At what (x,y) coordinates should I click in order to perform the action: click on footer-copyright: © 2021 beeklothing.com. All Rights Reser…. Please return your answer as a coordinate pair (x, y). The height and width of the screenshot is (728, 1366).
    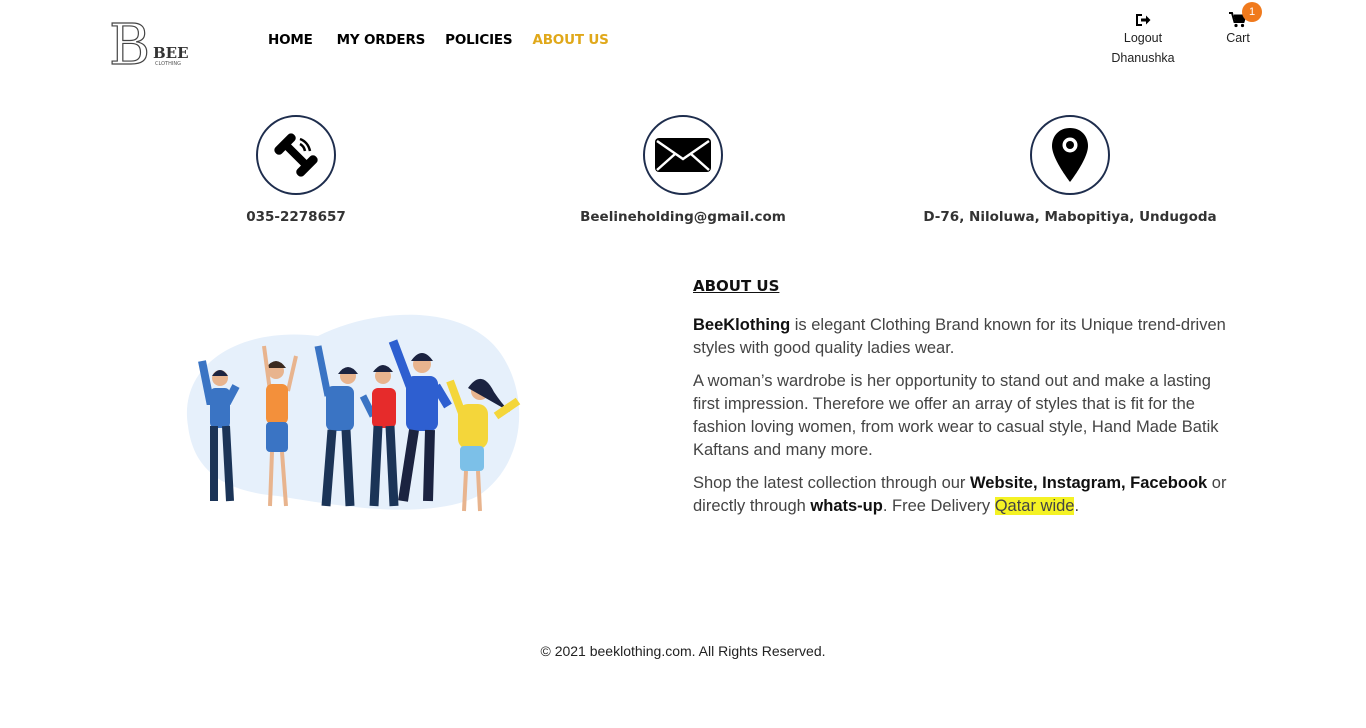
    Looking at the image, I should click on (683, 651).